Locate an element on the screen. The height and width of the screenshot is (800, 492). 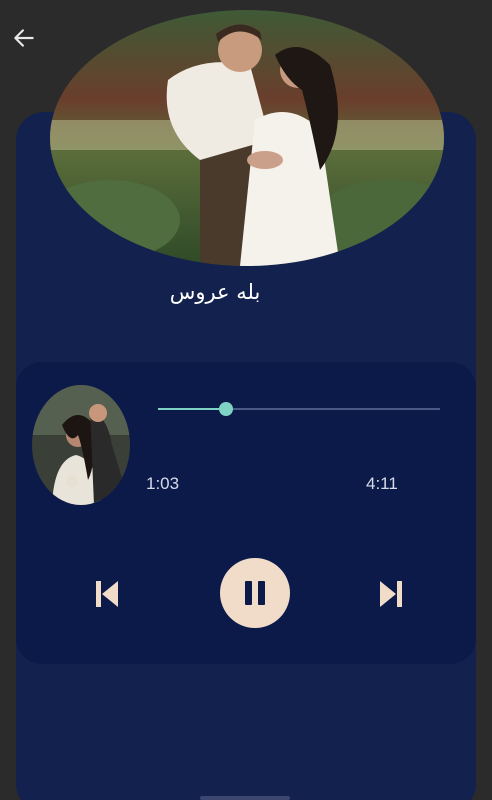
current-time: 1:03 is located at coordinates (163, 483).